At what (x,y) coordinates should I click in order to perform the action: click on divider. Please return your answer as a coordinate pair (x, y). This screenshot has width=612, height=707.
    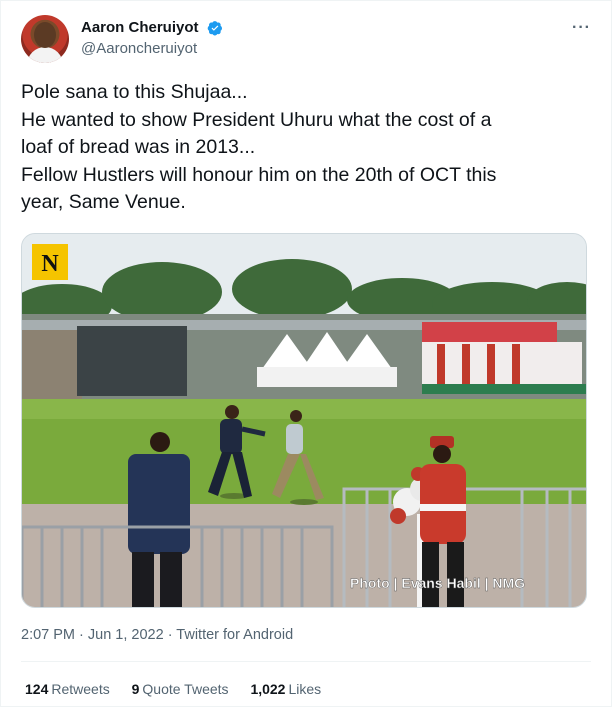
    Looking at the image, I should click on (306, 661).